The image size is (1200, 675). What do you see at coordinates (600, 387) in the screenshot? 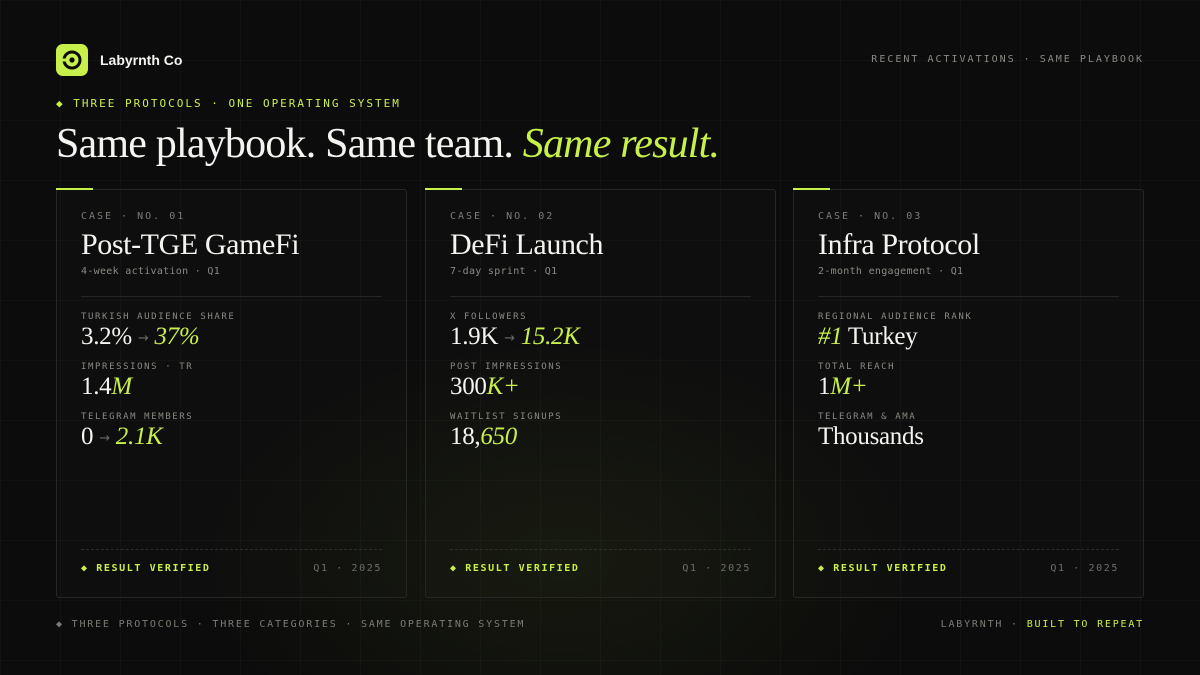
I see `metric-value: 300K+` at bounding box center [600, 387].